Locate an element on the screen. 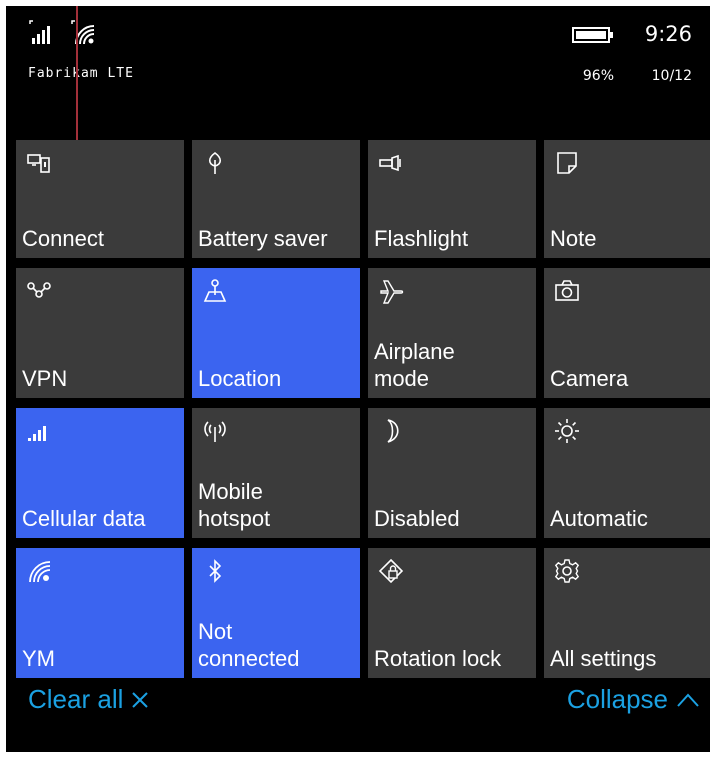 The width and height of the screenshot is (716, 758). tile-label: Not connected is located at coordinates (249, 645).